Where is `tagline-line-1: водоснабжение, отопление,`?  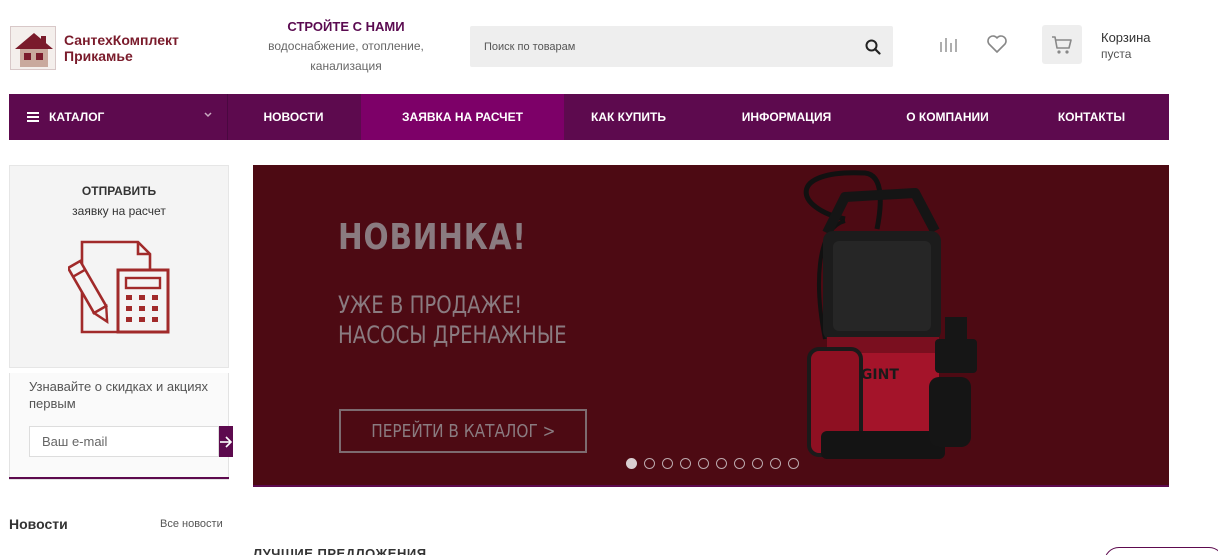
tagline-line-1: водоснабжение, отопление, is located at coordinates (346, 46).